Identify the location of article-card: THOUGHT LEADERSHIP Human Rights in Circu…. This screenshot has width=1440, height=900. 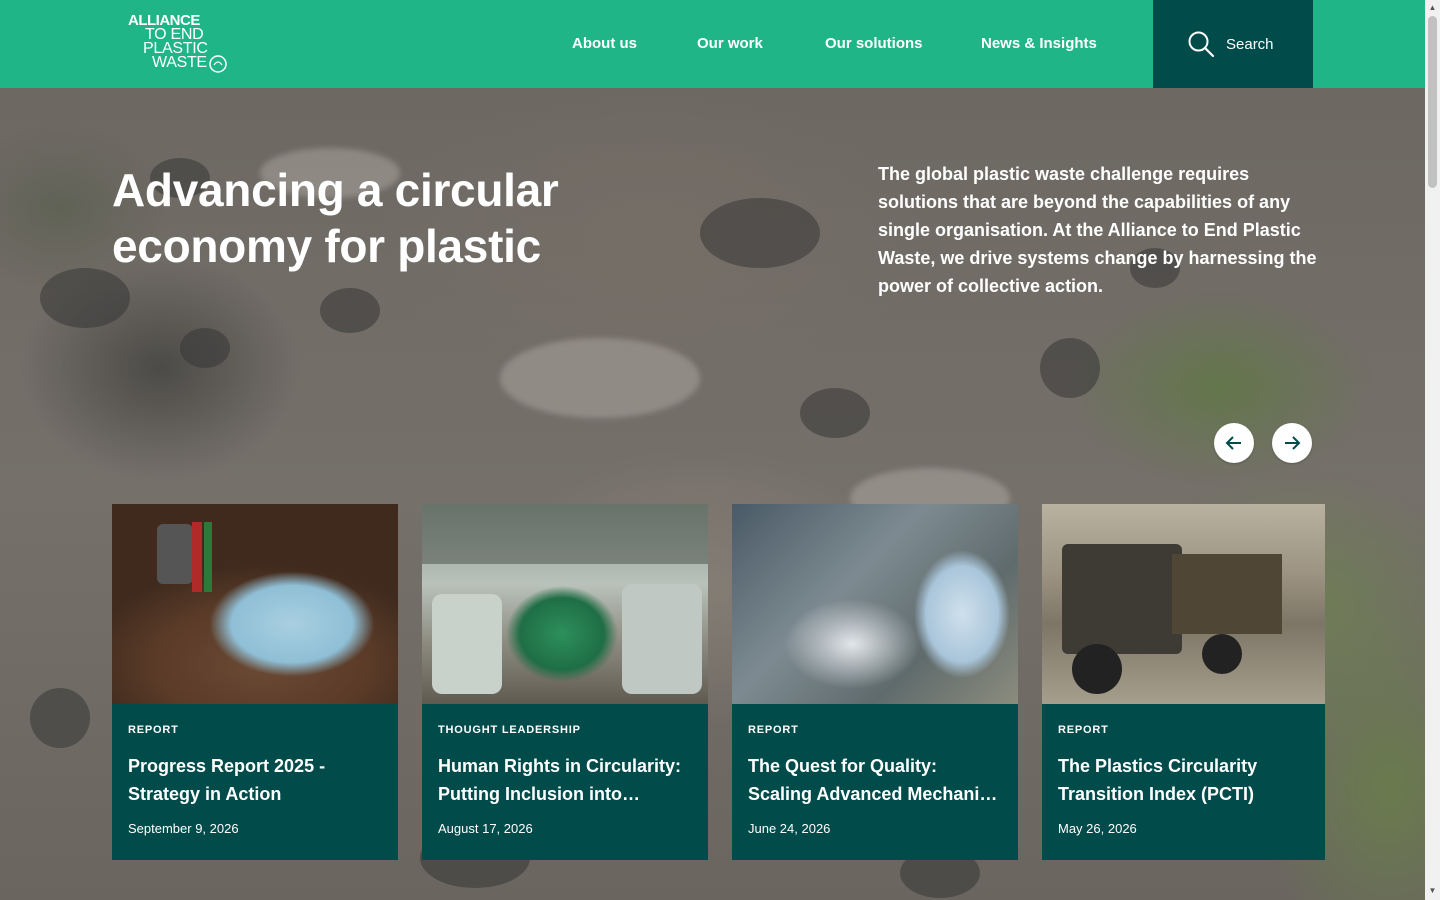
(565, 682).